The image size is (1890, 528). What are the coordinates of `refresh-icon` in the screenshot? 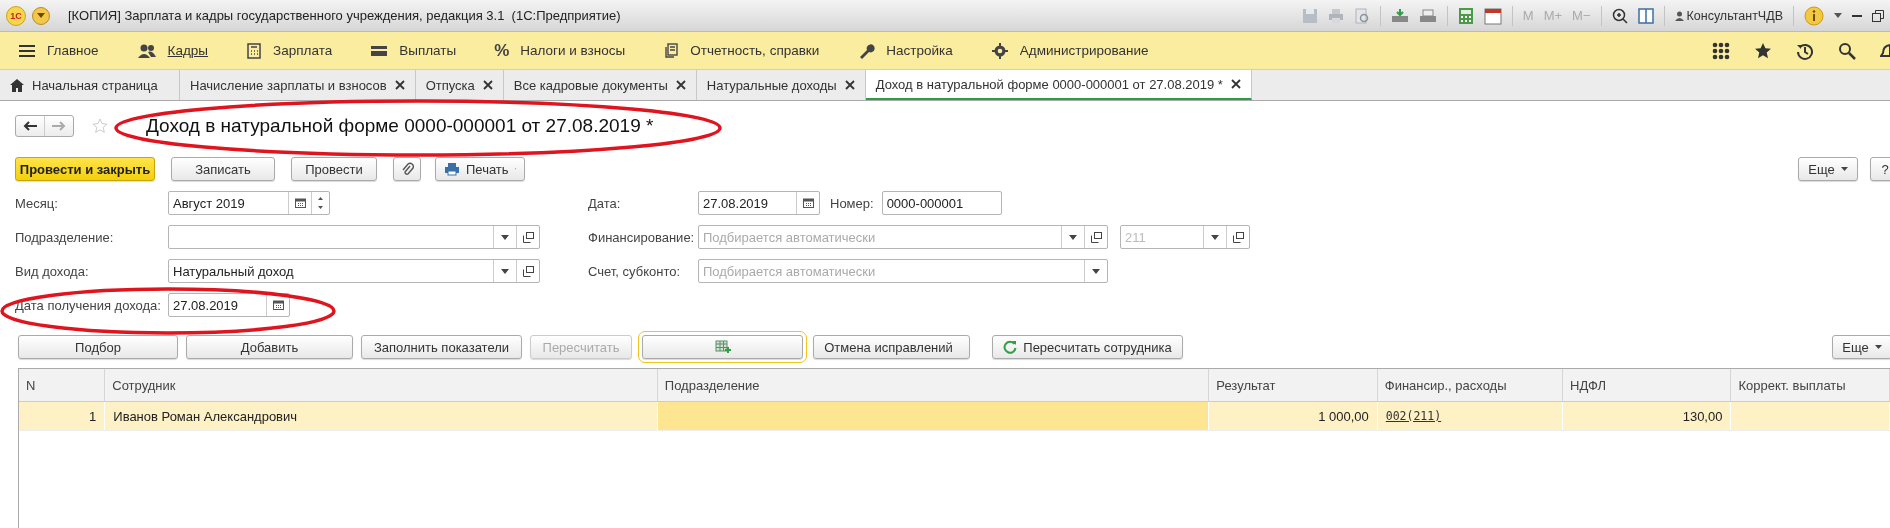 It's located at (1010, 347).